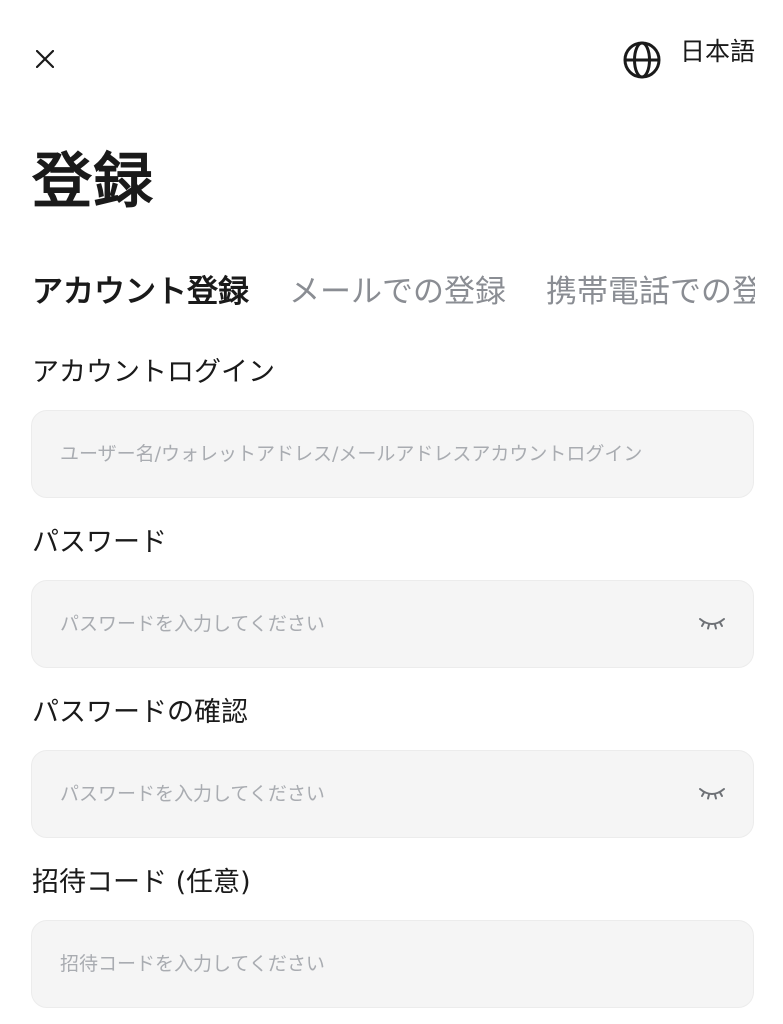  I want to click on password-input, so click(370, 624).